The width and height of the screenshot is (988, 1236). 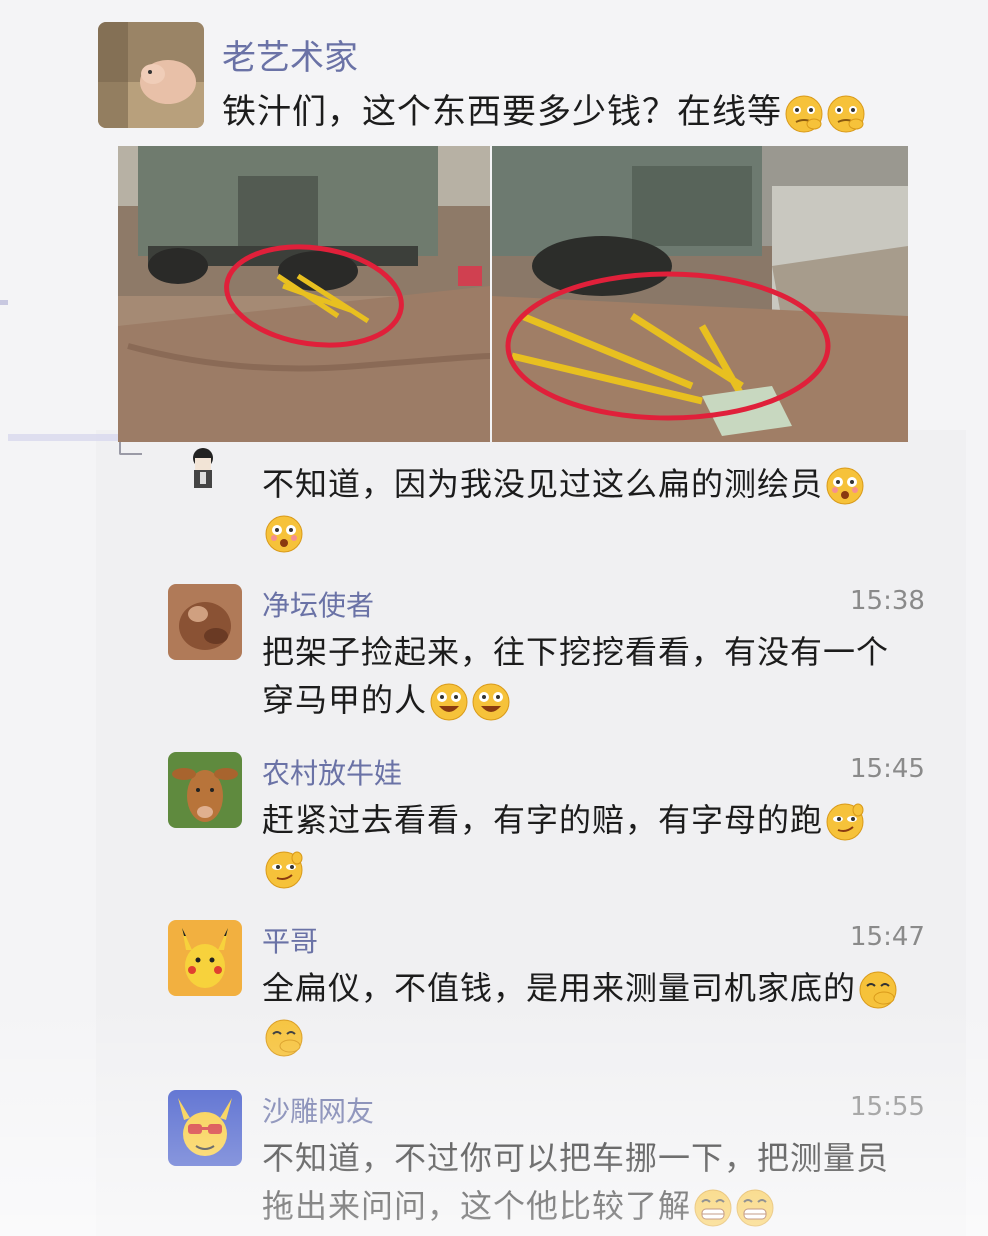 I want to click on comment-2-line-1: 把架子捡起来，往下挖挖看看，有没有一个, so click(x=576, y=652).